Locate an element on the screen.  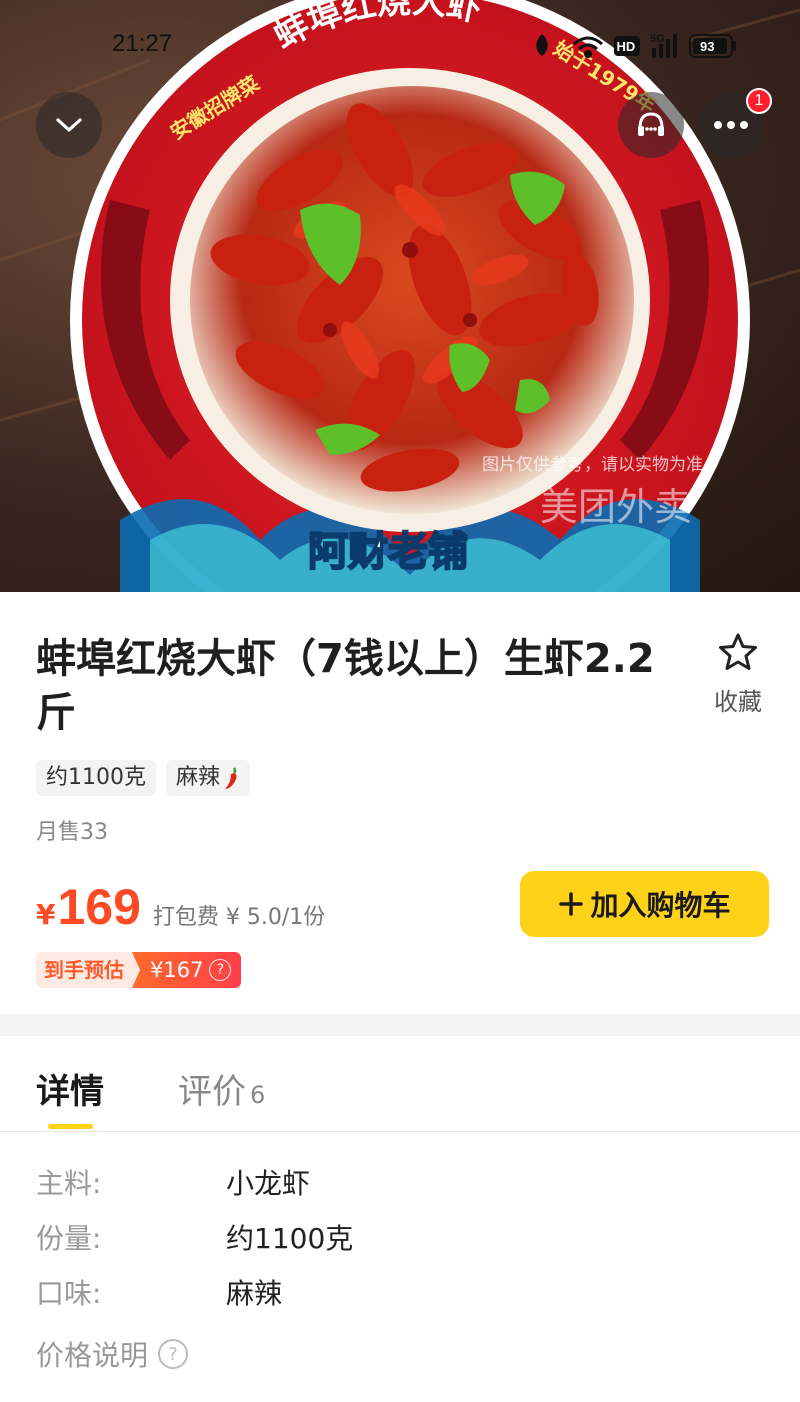
battery-icon: 93 is located at coordinates (712, 46).